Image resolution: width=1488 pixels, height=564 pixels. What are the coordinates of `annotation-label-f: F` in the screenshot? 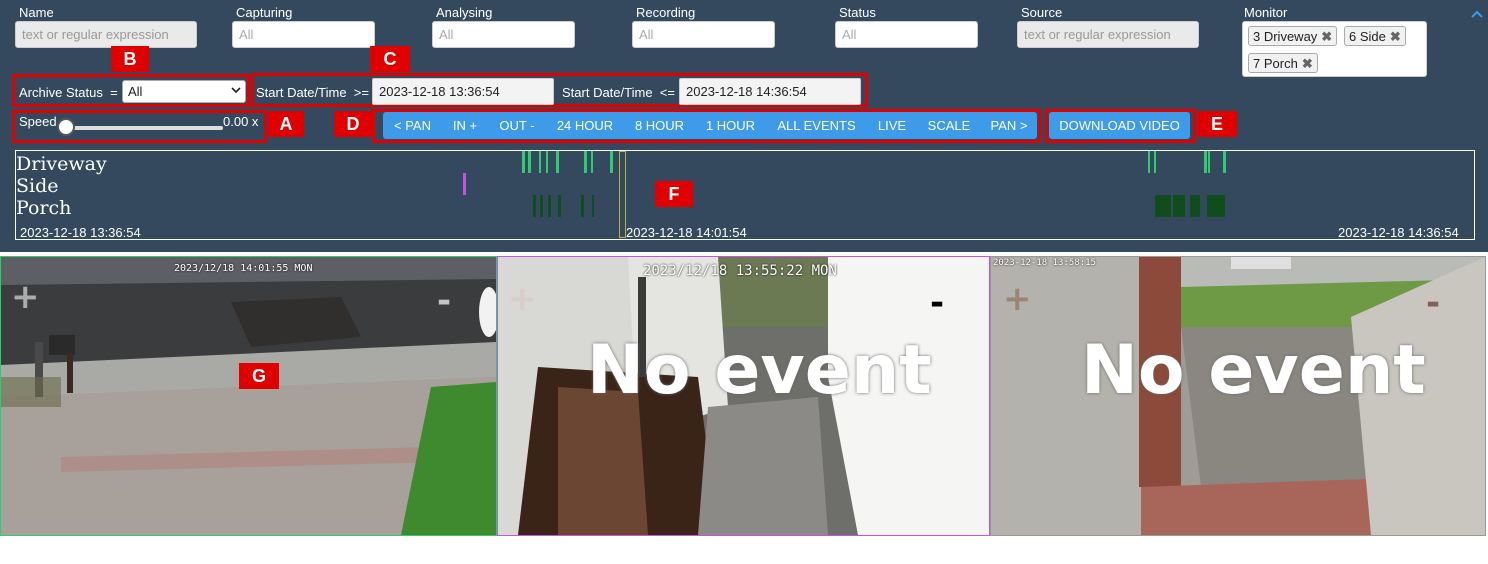 It's located at (674, 194).